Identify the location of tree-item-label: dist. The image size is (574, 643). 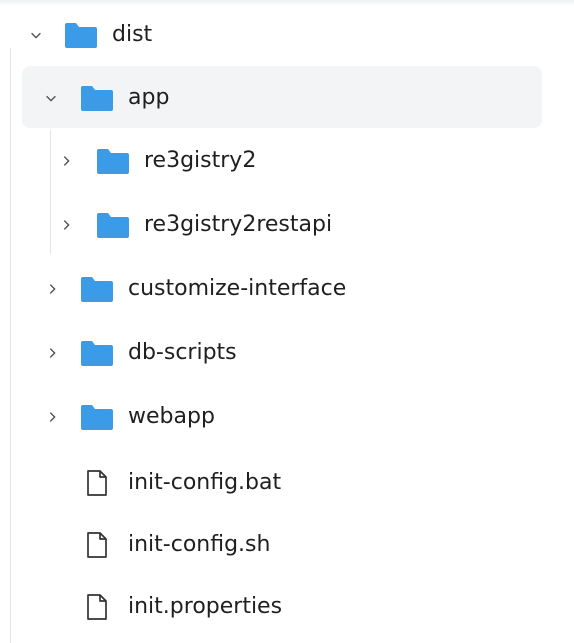
(132, 34).